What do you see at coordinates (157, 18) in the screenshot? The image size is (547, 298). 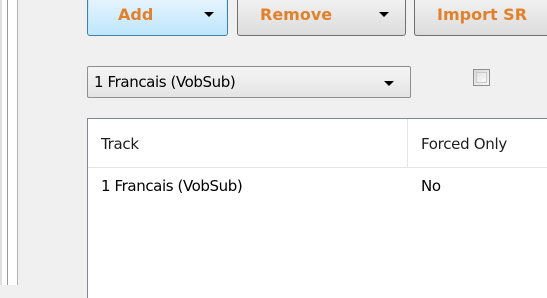 I see `add-button: Add` at bounding box center [157, 18].